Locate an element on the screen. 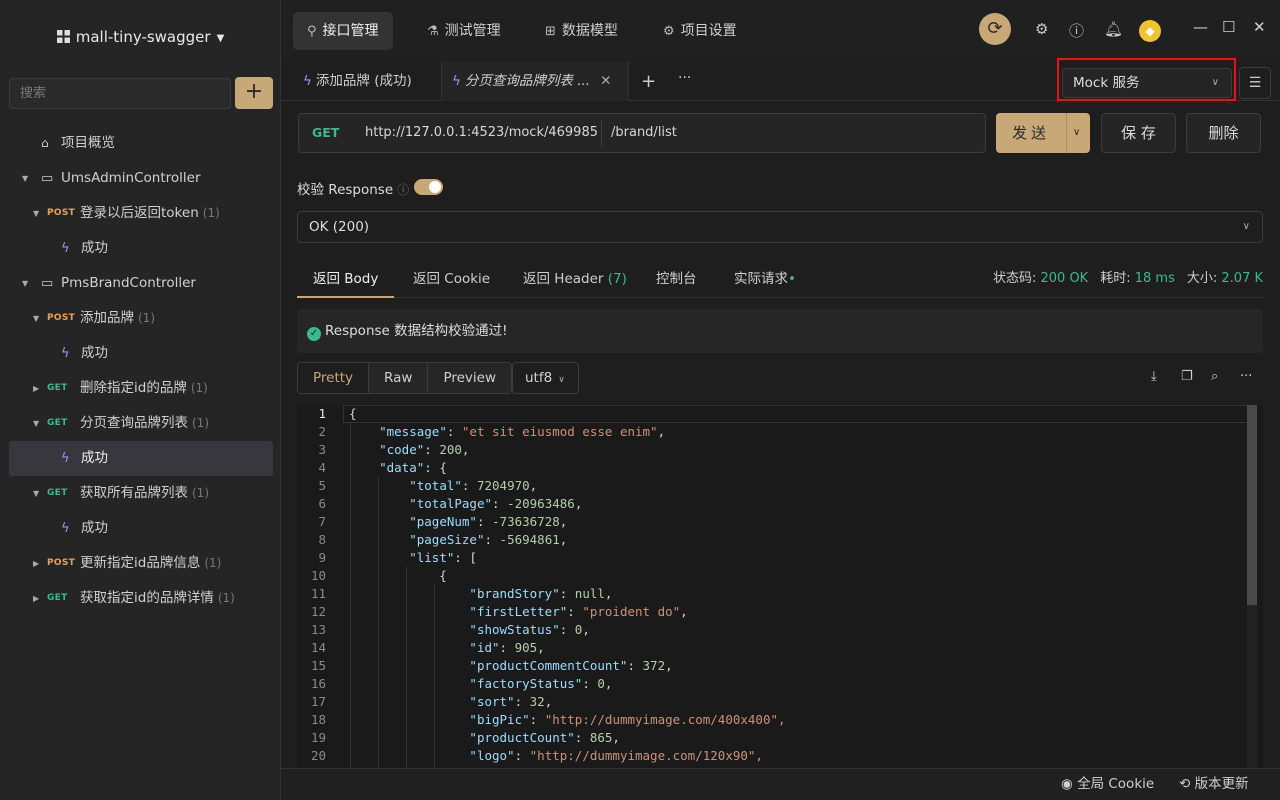 Image resolution: width=1280 pixels, height=800 pixels. tree-api-item: ▼ POST 添加品牌 (1) is located at coordinates (141, 318).